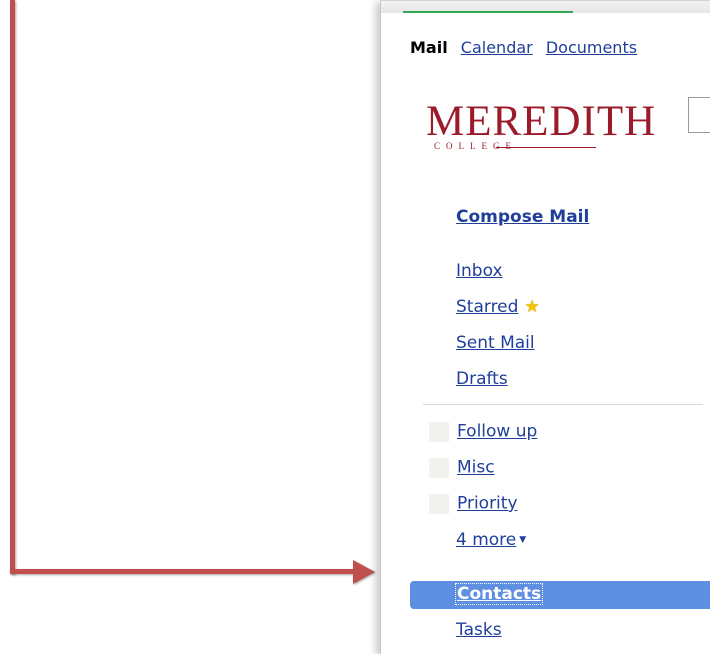  Describe the element at coordinates (182, 571) in the screenshot. I see `annotation-arrow-horizontal` at that location.